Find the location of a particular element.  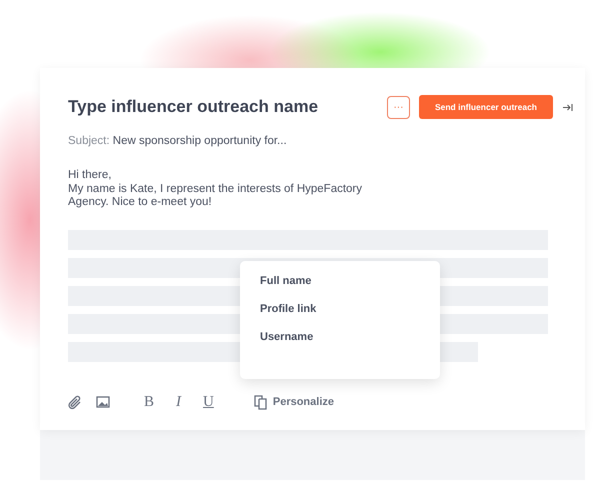

outreach-title: Type influencer outreach name is located at coordinates (227, 107).